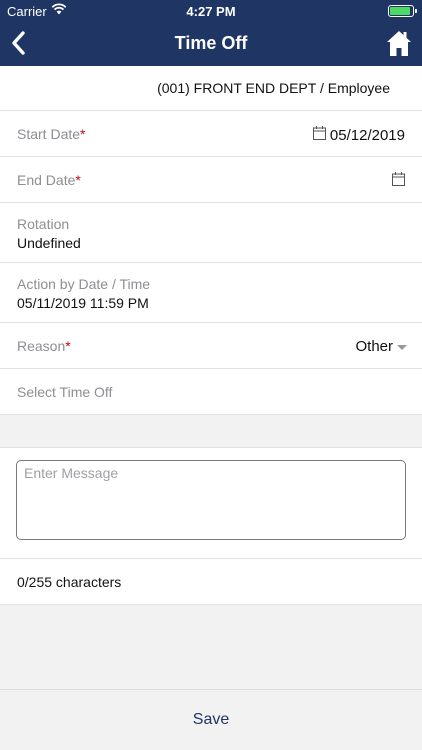 Image resolution: width=422 pixels, height=750 pixels. What do you see at coordinates (44, 346) in the screenshot?
I see `reason-label: Reason*` at bounding box center [44, 346].